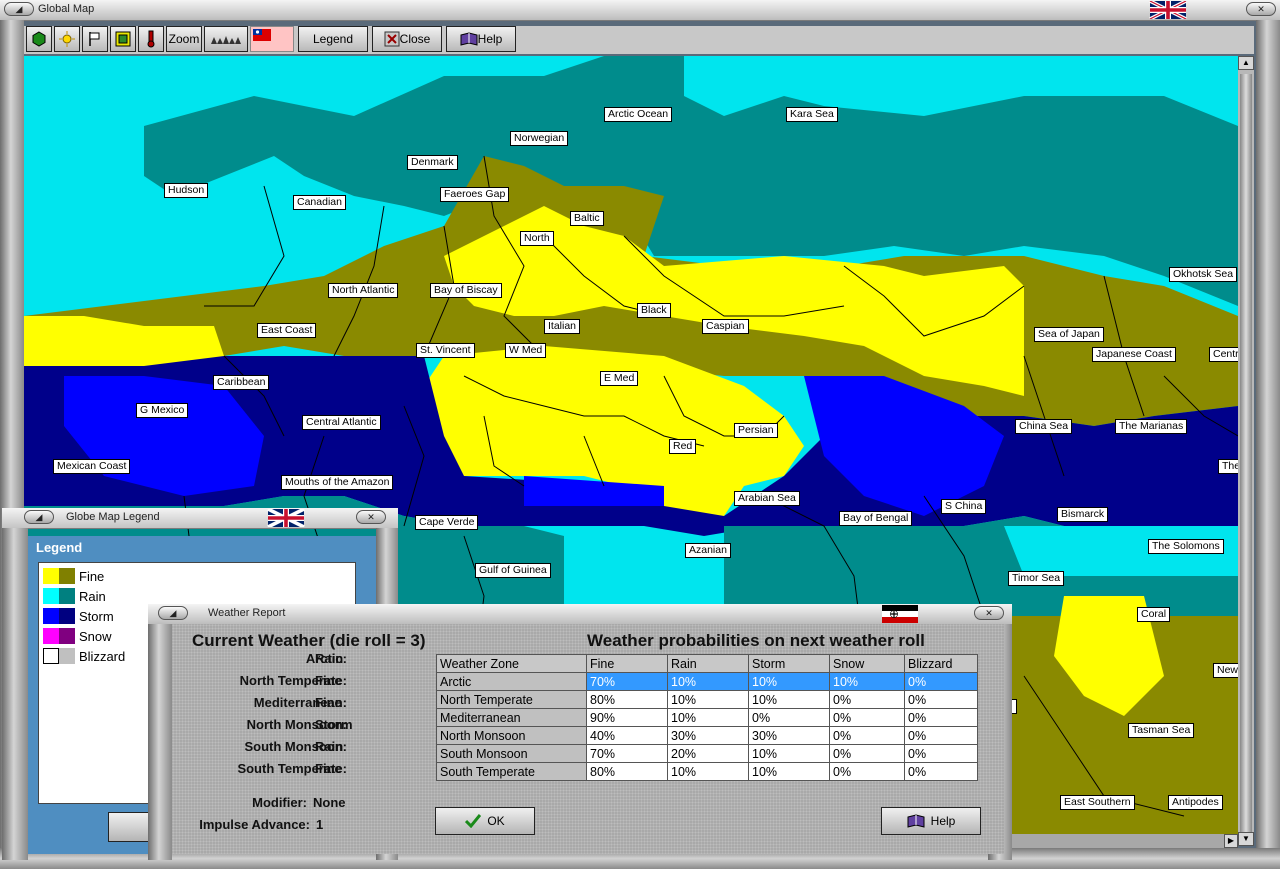 The image size is (1280, 869). What do you see at coordinates (725, 326) in the screenshot?
I see `map-label: Caspian` at bounding box center [725, 326].